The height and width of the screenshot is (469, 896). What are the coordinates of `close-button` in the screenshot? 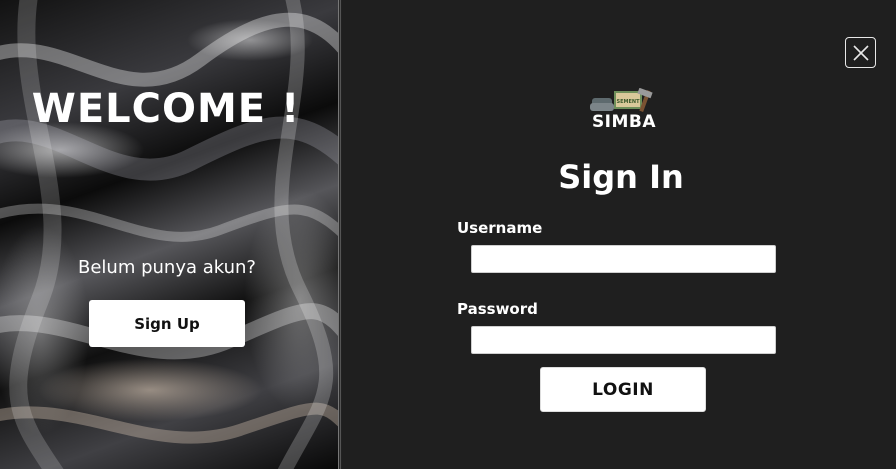 It's located at (860, 52).